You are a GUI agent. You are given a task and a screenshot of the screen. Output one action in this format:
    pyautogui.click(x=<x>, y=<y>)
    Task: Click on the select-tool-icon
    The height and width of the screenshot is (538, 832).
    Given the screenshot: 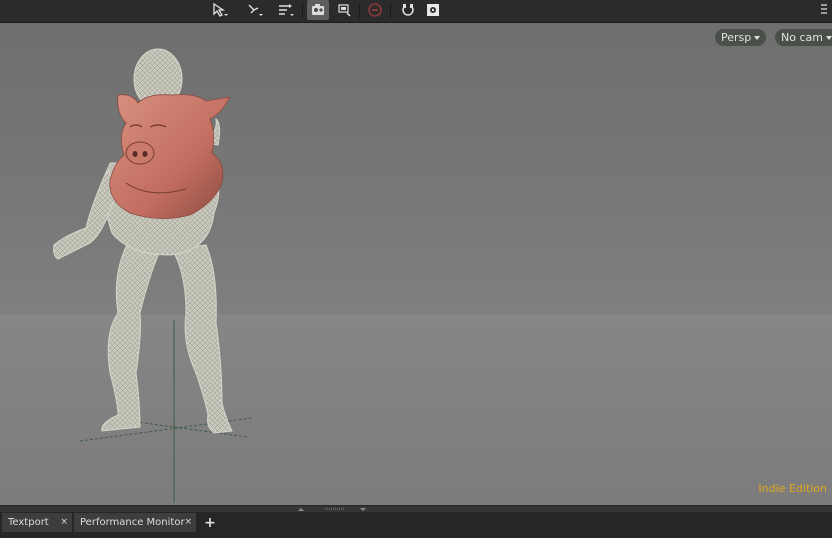 What is the action you would take?
    pyautogui.click(x=220, y=10)
    